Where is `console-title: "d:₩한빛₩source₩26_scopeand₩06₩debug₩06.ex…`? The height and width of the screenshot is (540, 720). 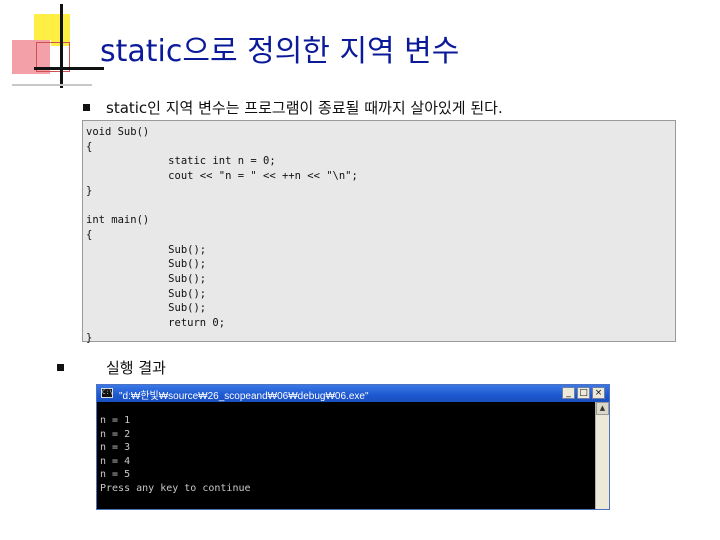
console-title: "d:₩한빛₩source₩26_scopeand₩06₩debug₩06.ex… is located at coordinates (244, 396).